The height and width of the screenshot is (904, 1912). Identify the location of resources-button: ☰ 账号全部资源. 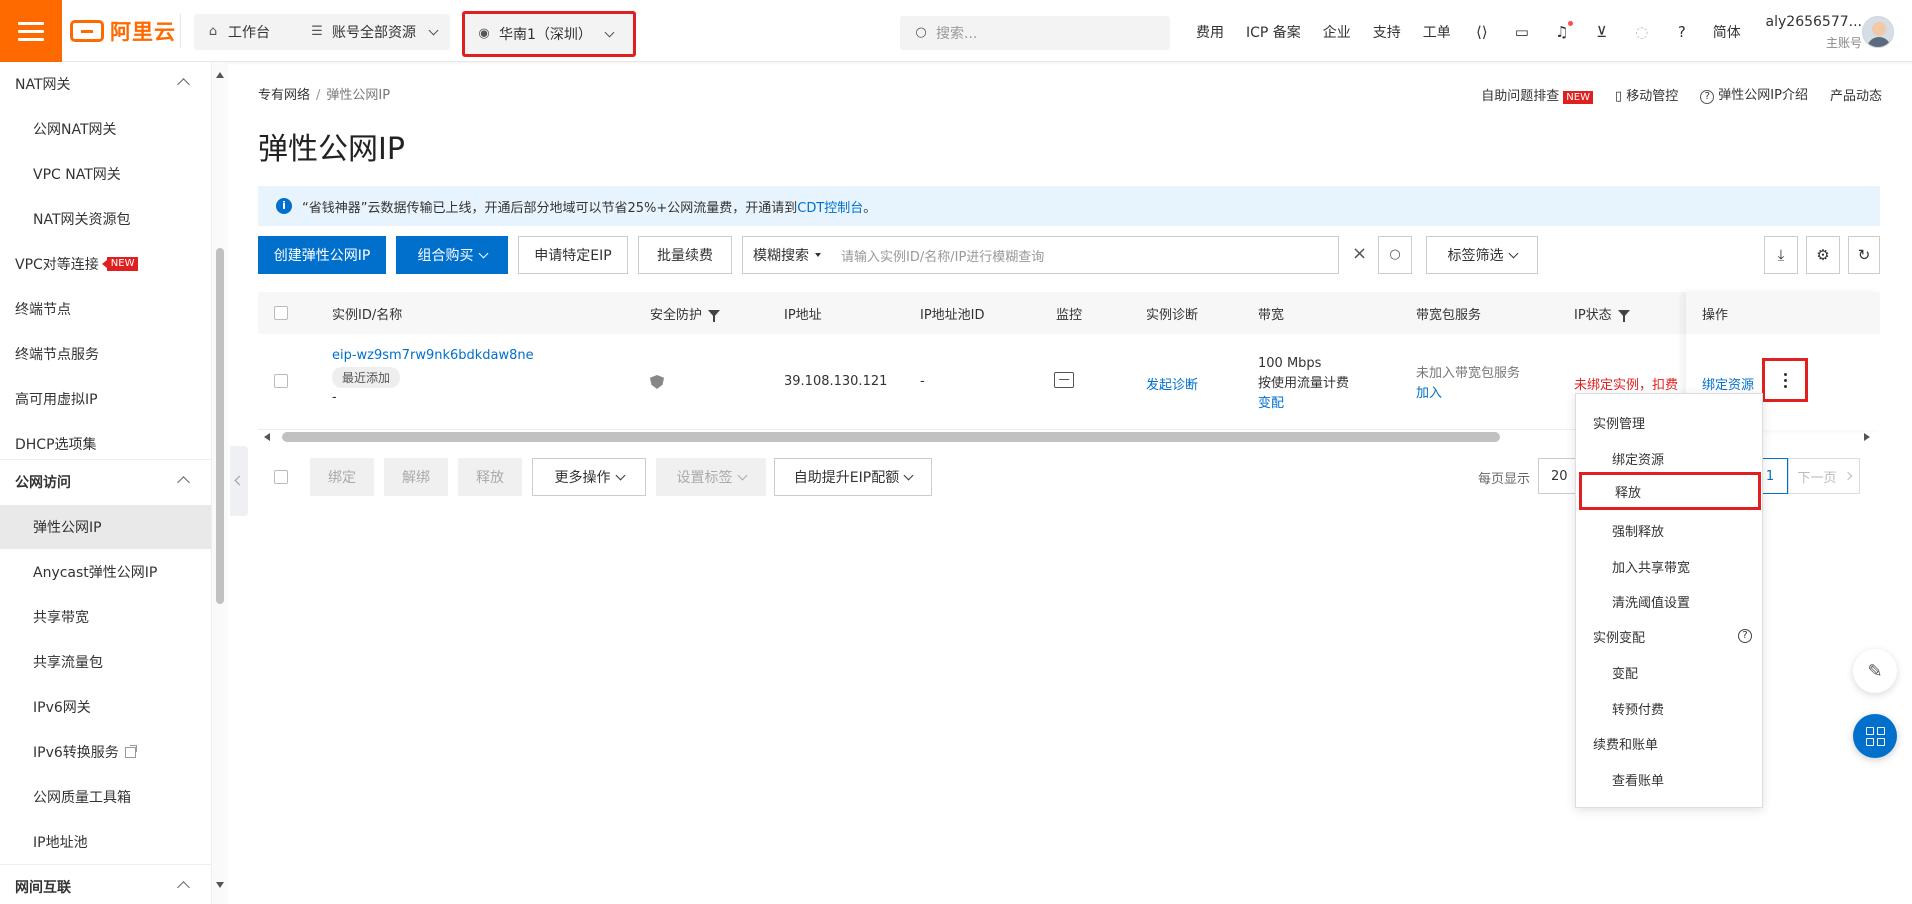
(374, 32).